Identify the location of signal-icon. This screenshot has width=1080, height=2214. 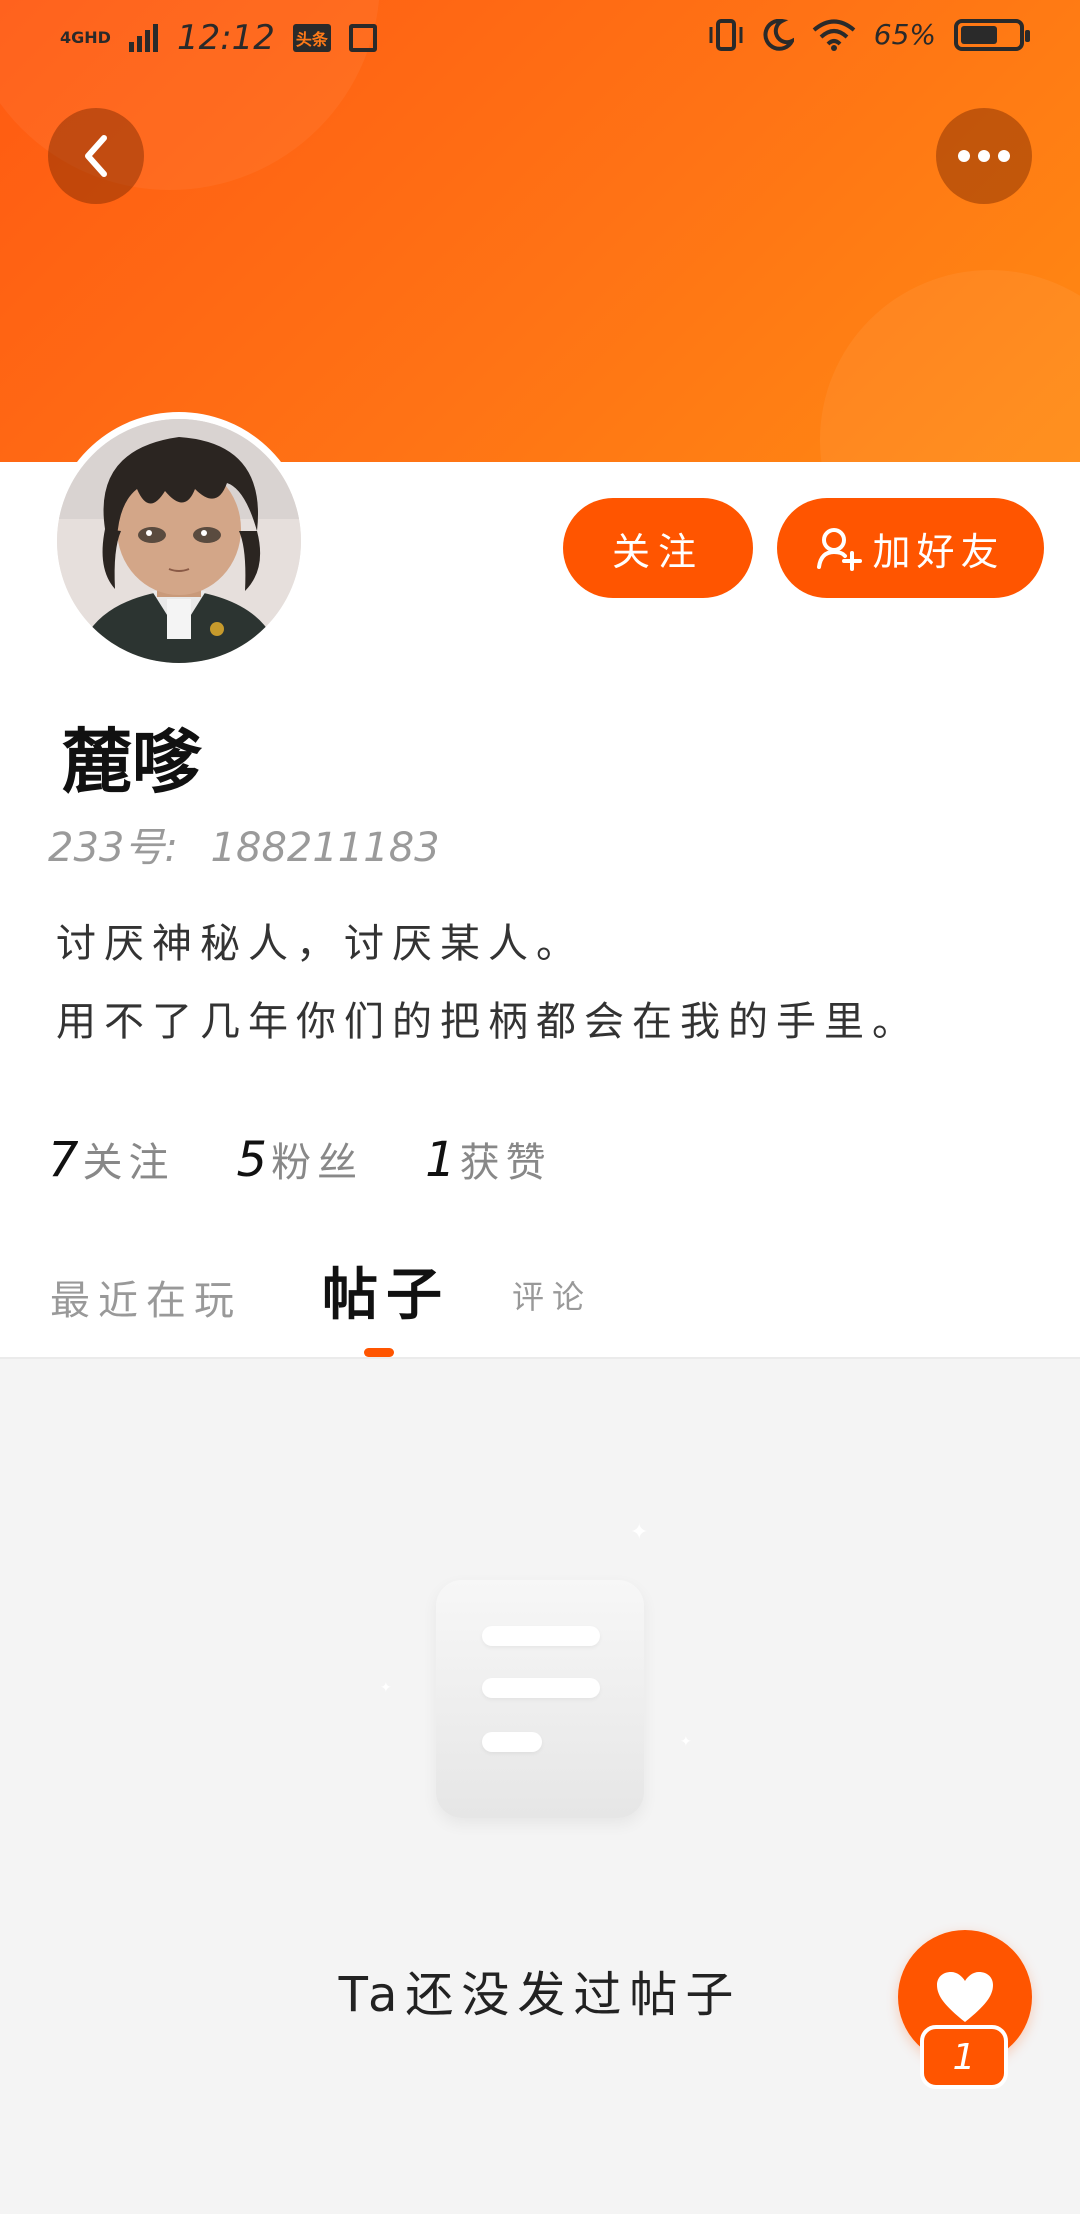
(143, 38).